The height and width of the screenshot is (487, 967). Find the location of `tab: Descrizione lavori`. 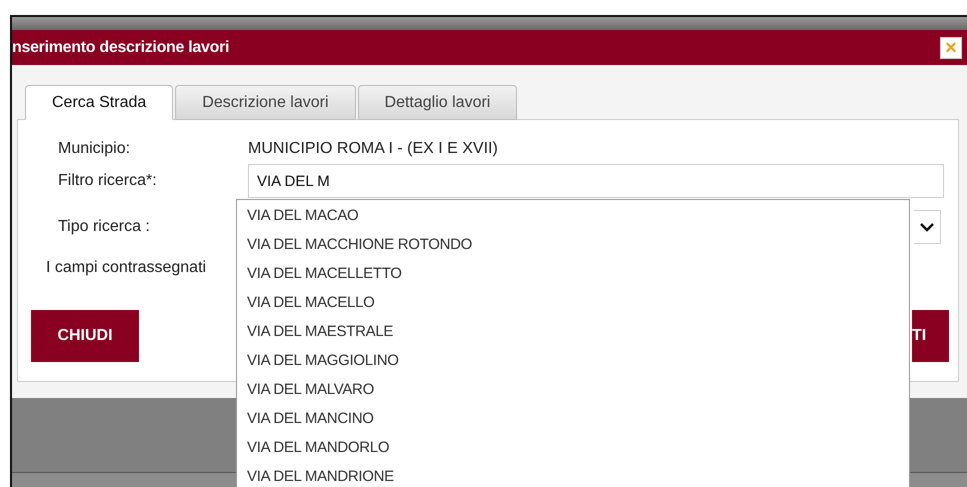

tab: Descrizione lavori is located at coordinates (265, 102).